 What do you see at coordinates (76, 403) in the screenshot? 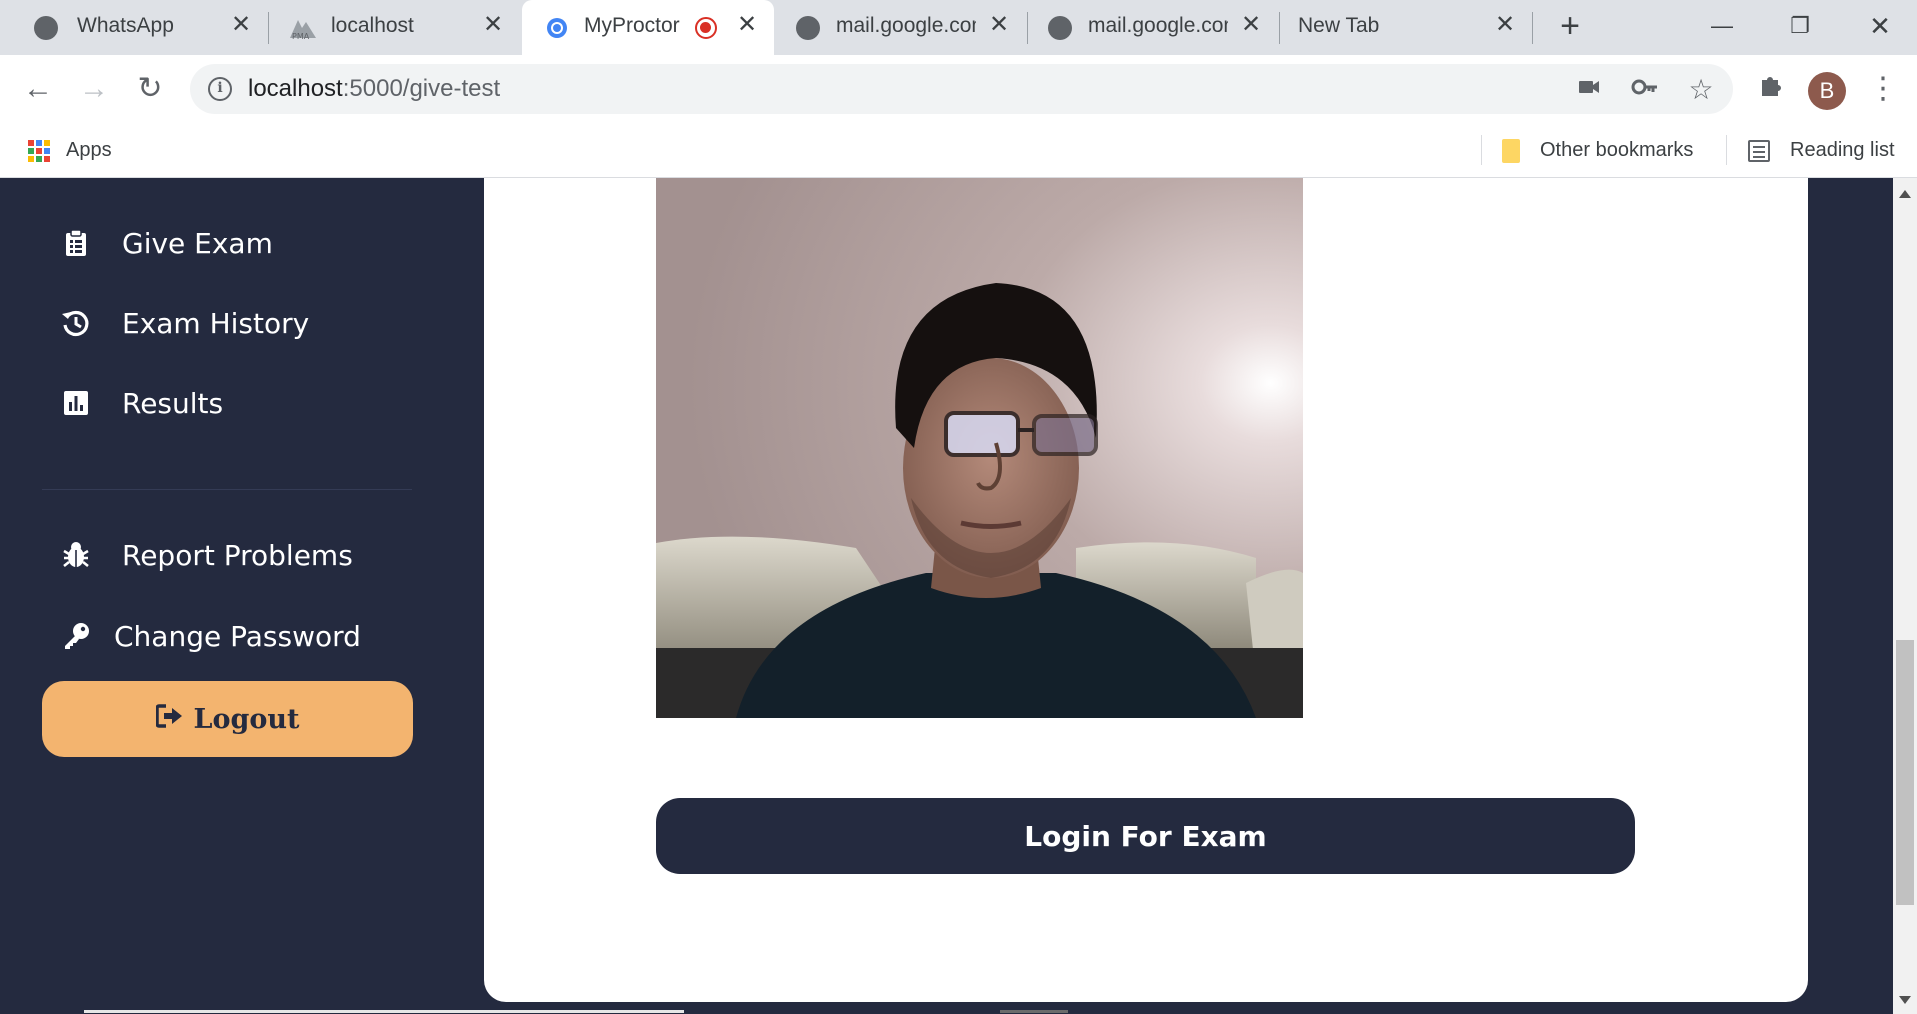
I see `bar-chart-icon` at bounding box center [76, 403].